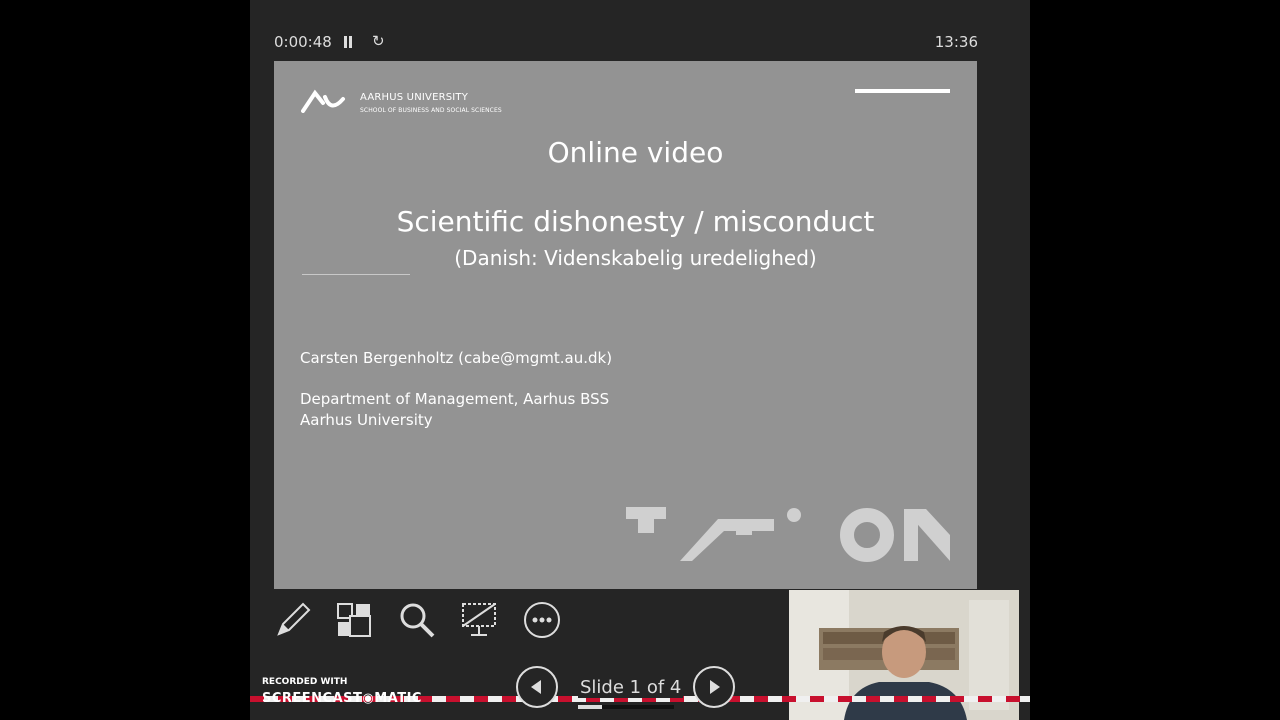  I want to click on previous-slide-button, so click(537, 687).